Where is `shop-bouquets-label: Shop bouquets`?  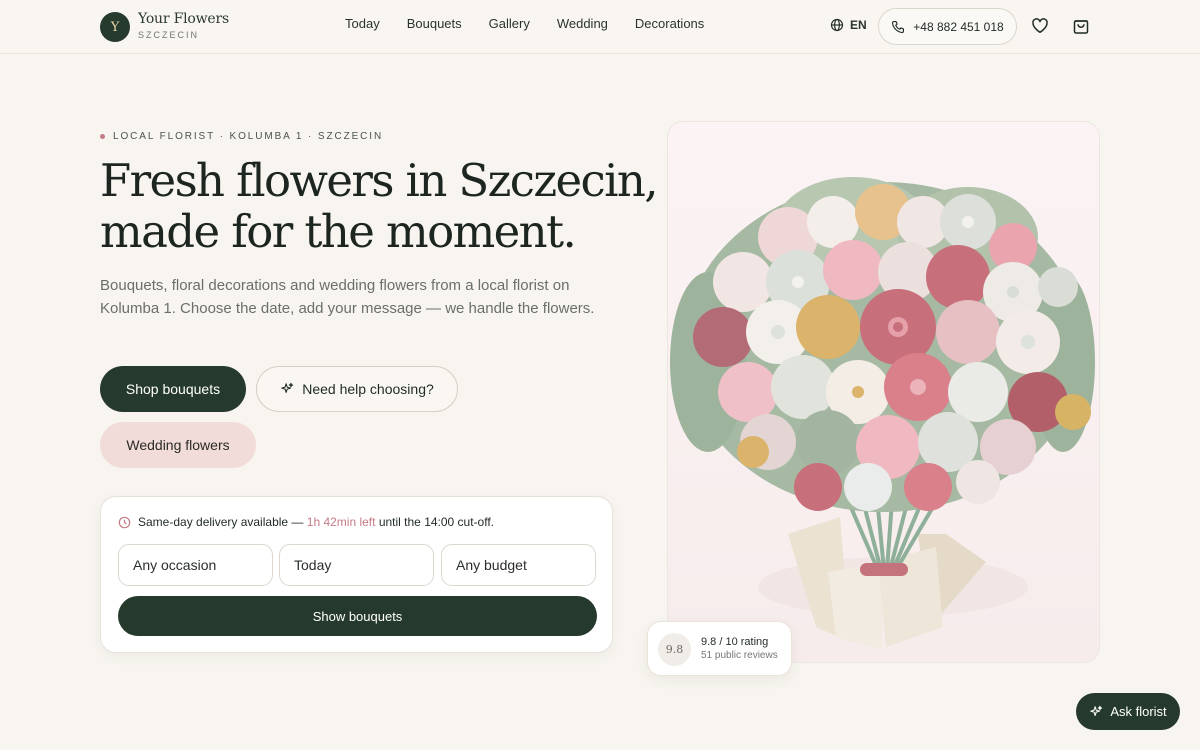
shop-bouquets-label: Shop bouquets is located at coordinates (173, 389).